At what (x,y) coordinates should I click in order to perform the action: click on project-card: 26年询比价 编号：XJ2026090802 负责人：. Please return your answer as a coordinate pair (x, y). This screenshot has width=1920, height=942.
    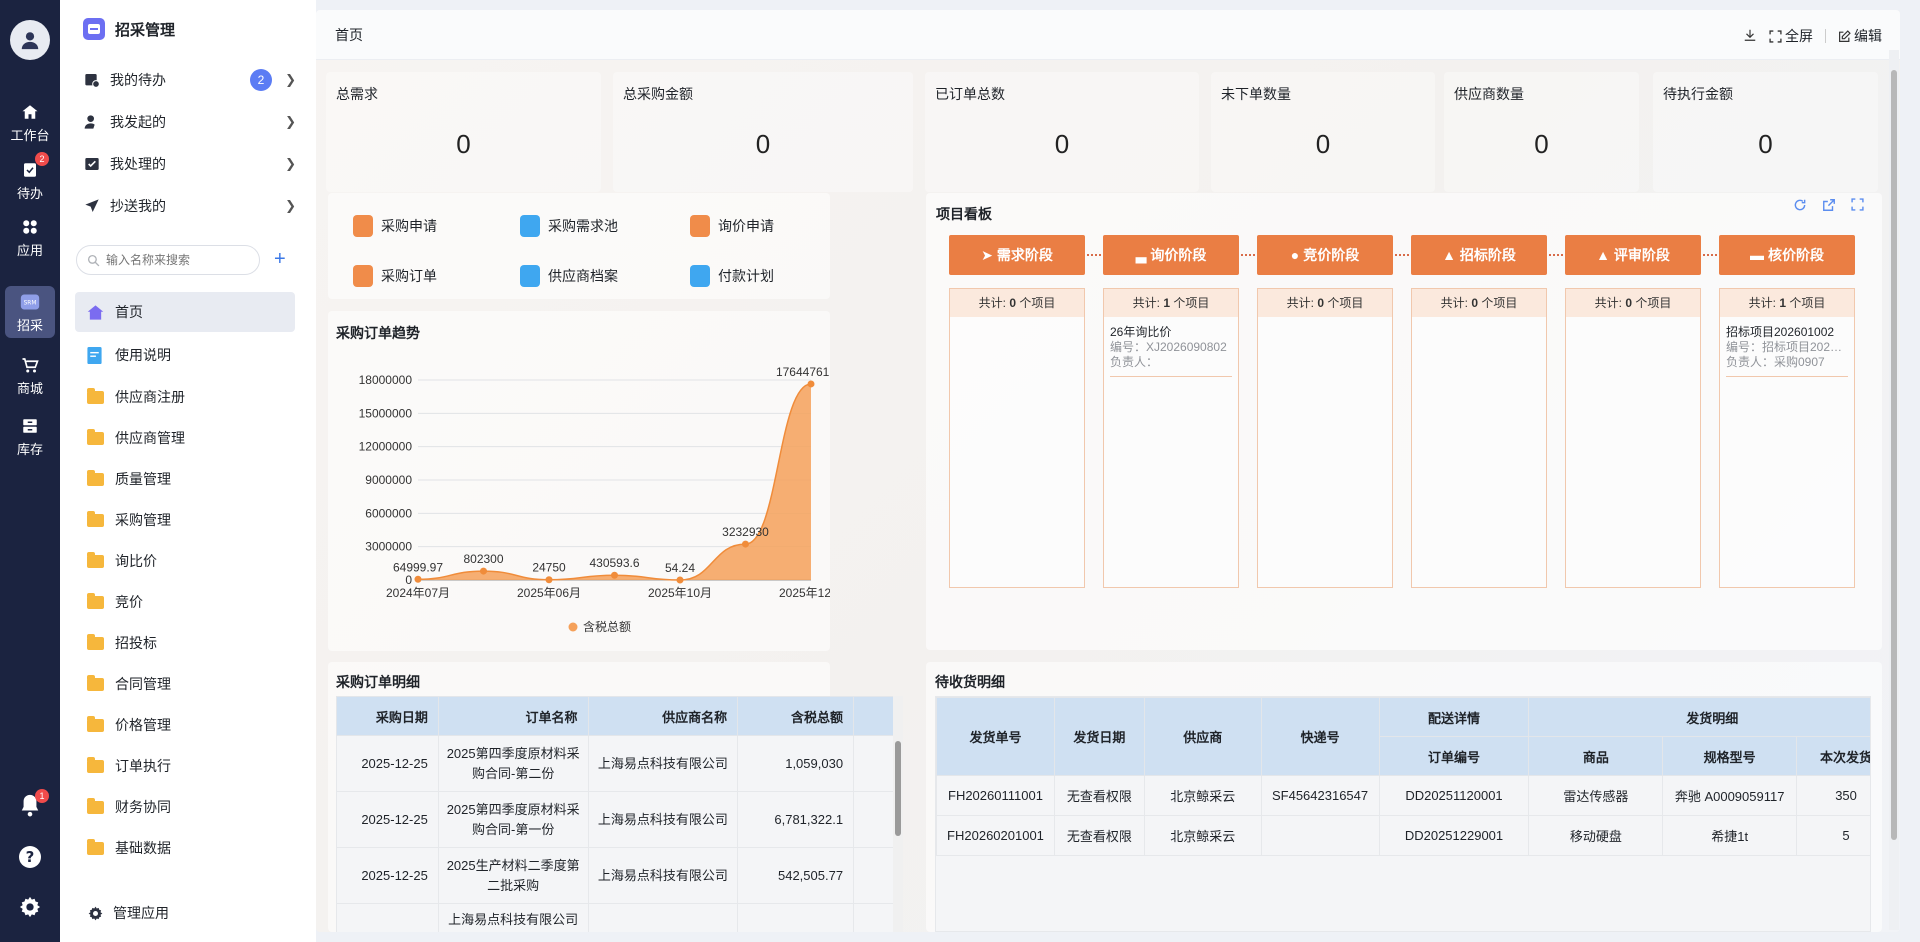
    Looking at the image, I should click on (1171, 351).